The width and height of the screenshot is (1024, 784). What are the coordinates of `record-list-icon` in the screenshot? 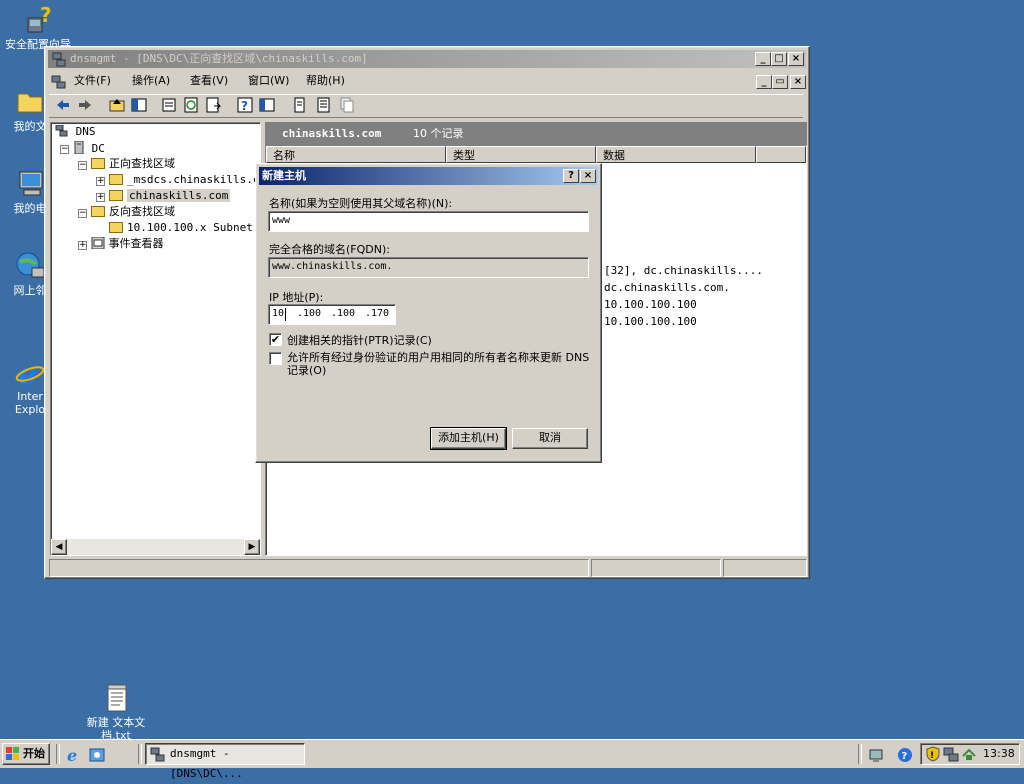 It's located at (323, 105).